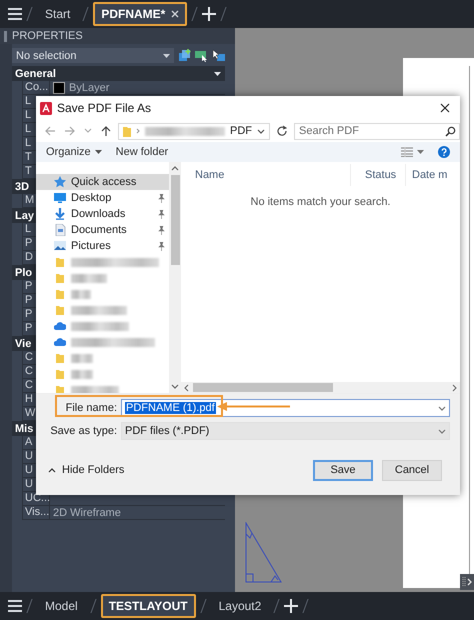  What do you see at coordinates (60, 246) in the screenshot?
I see `picture-icon` at bounding box center [60, 246].